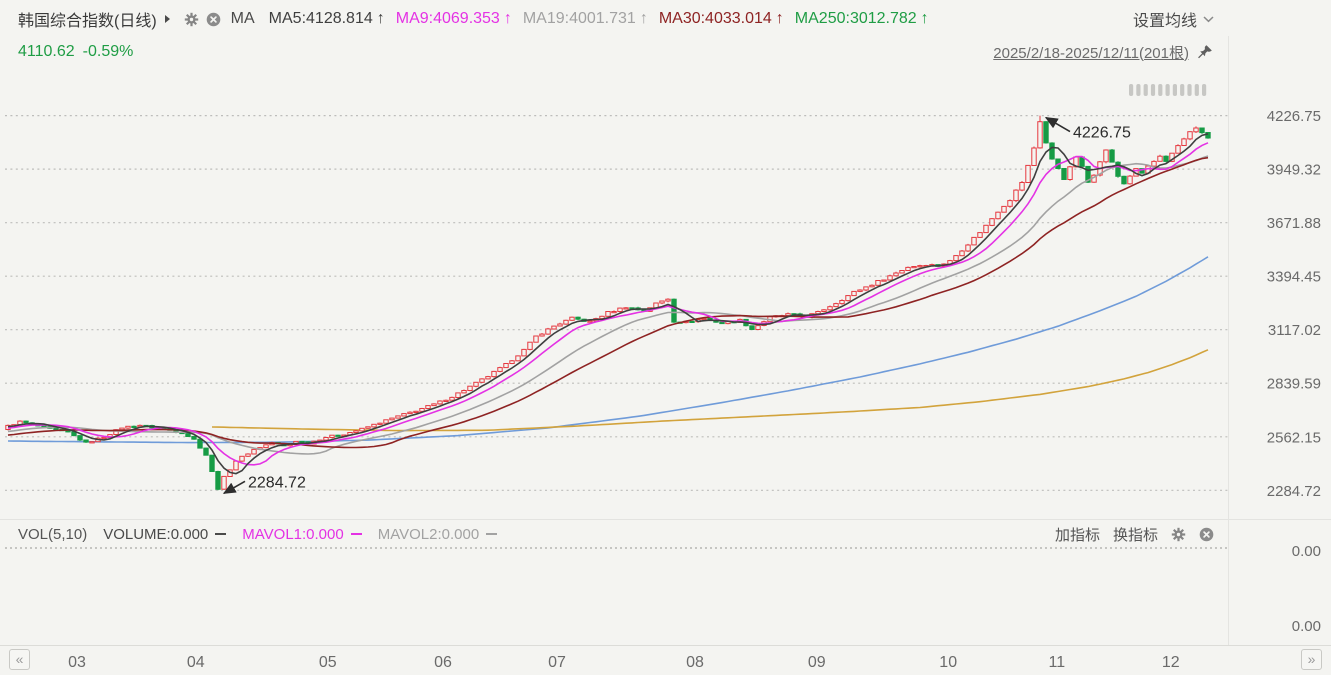  I want to click on volume-legend-item: VOLUME:0.000, so click(165, 534).